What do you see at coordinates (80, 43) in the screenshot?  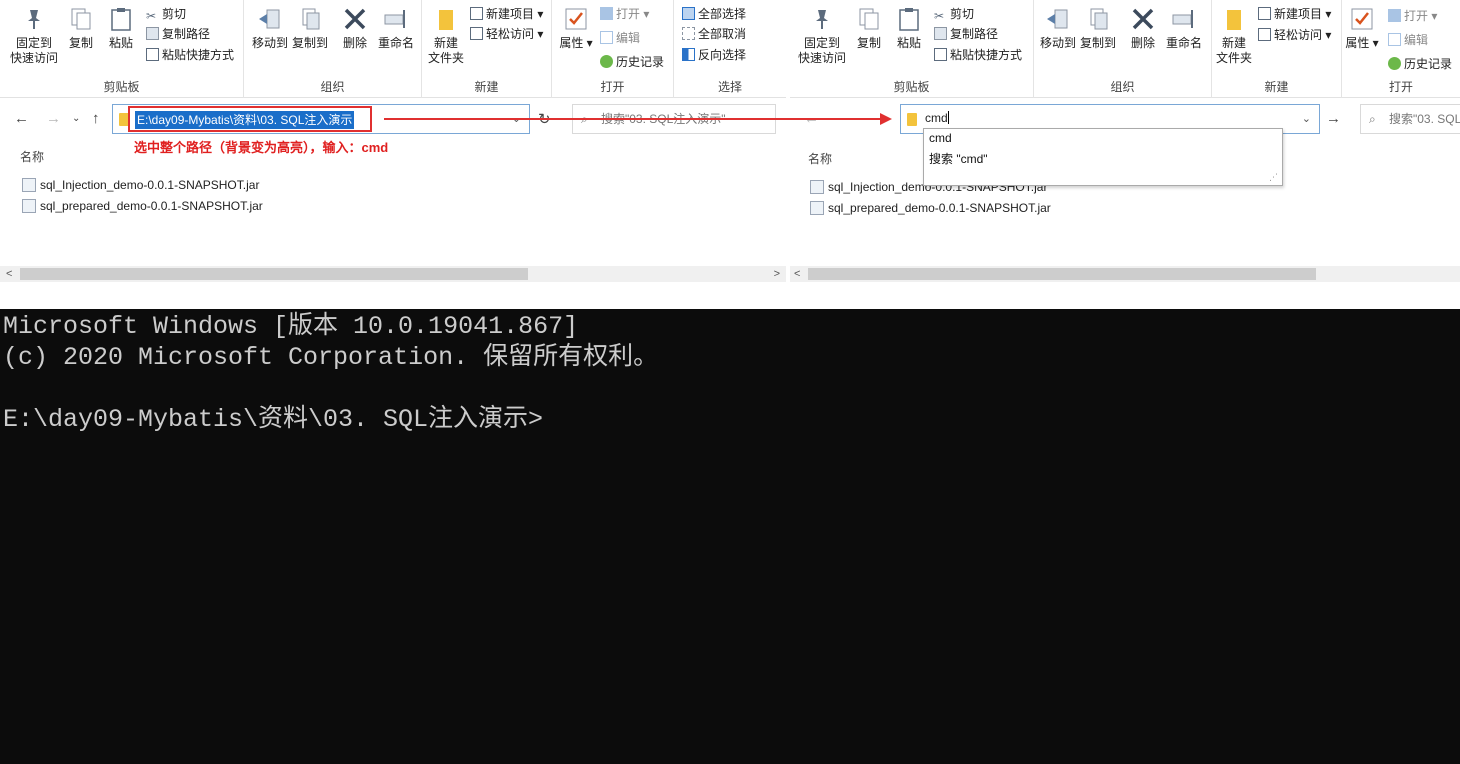 I see `copy-label: 复制` at bounding box center [80, 43].